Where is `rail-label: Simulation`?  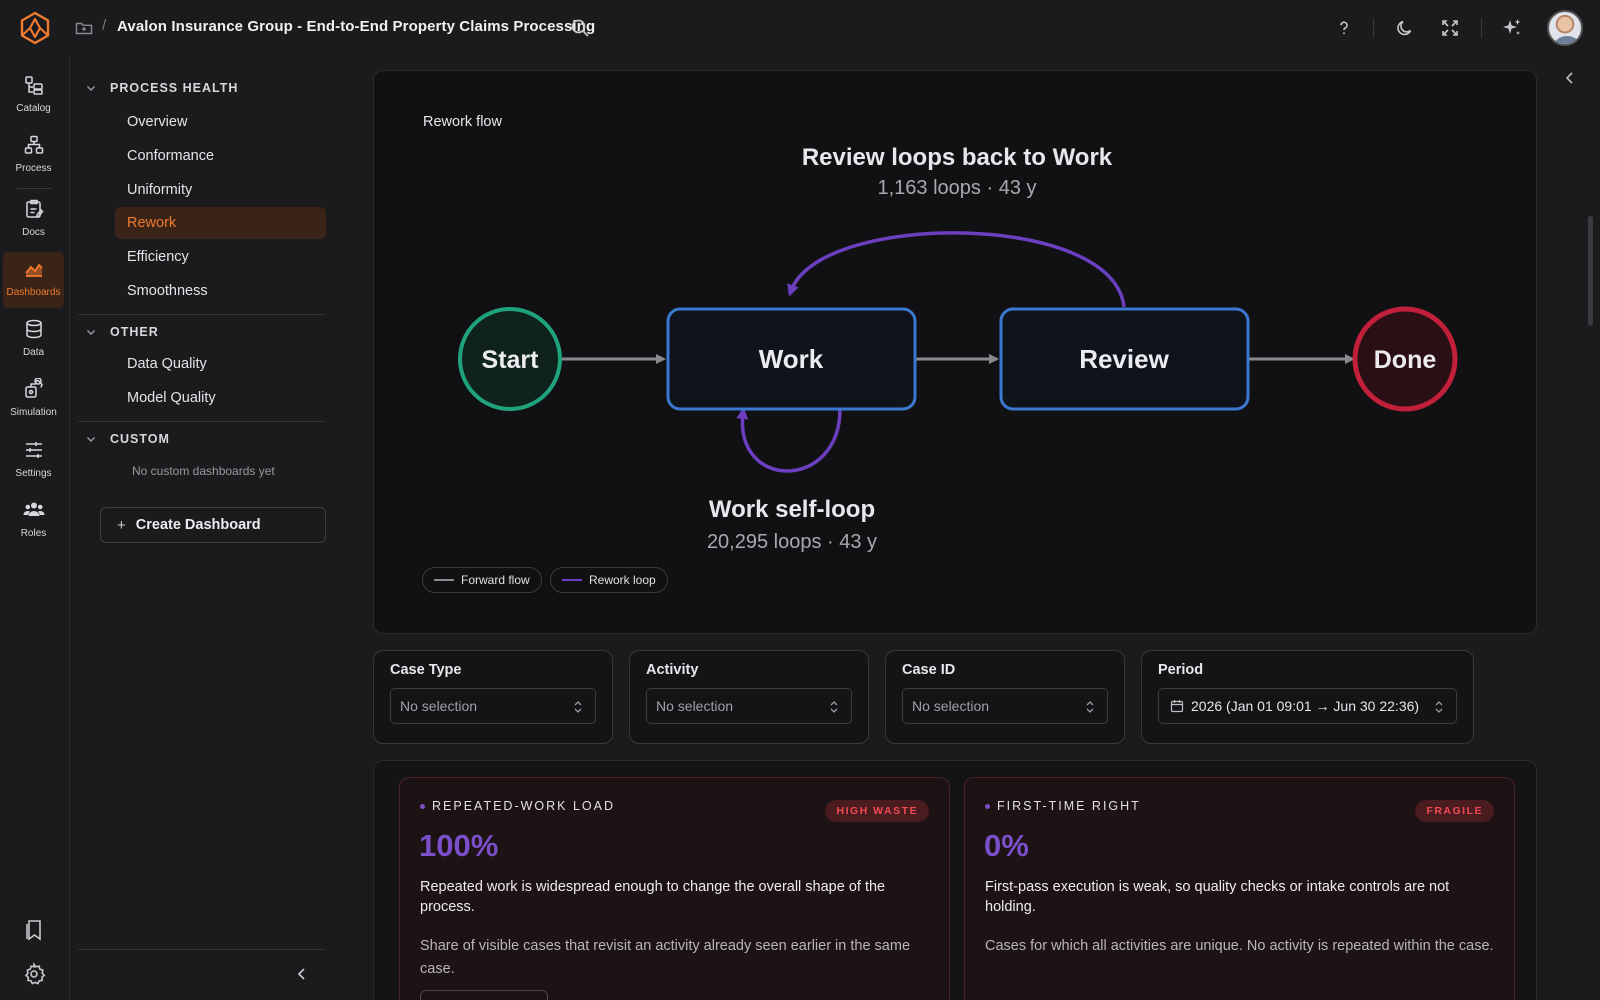
rail-label: Simulation is located at coordinates (33, 412).